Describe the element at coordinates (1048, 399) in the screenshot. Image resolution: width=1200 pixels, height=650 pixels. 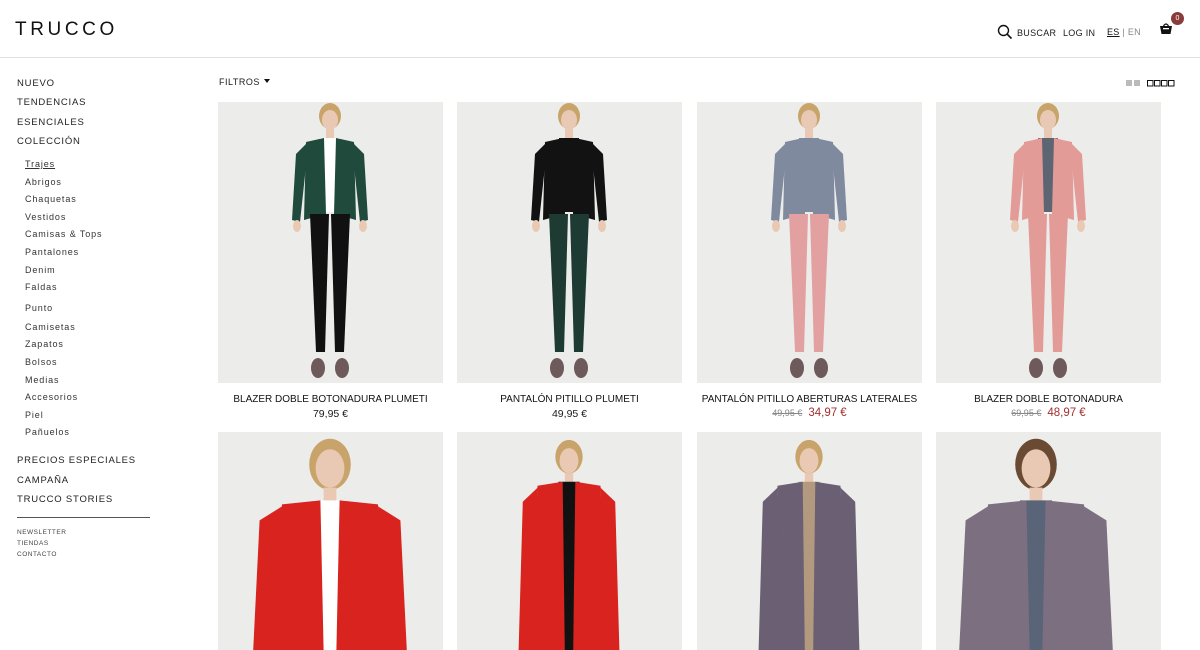
I see `product-title: BLAZER DOBLE BOTONADURA` at that location.